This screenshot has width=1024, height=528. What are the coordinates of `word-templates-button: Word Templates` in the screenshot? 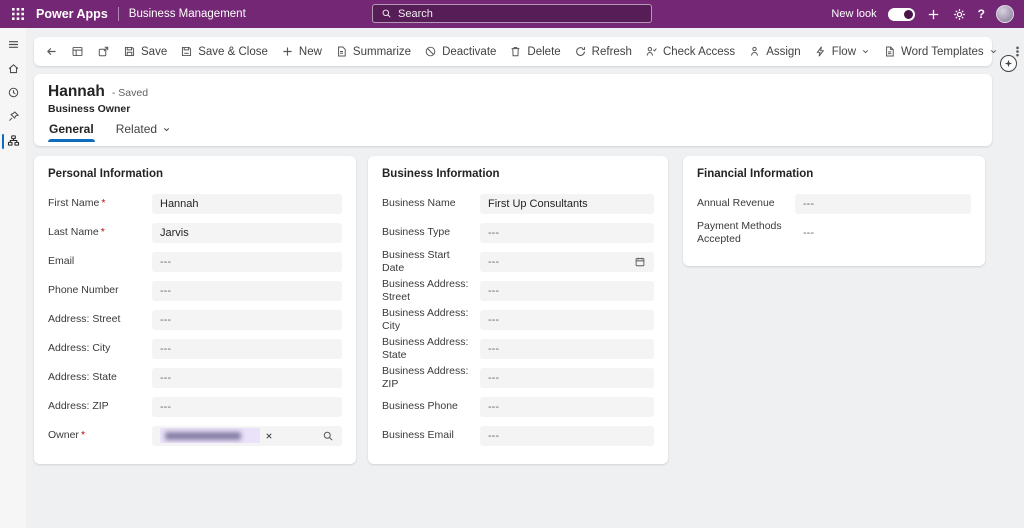 It's located at (940, 51).